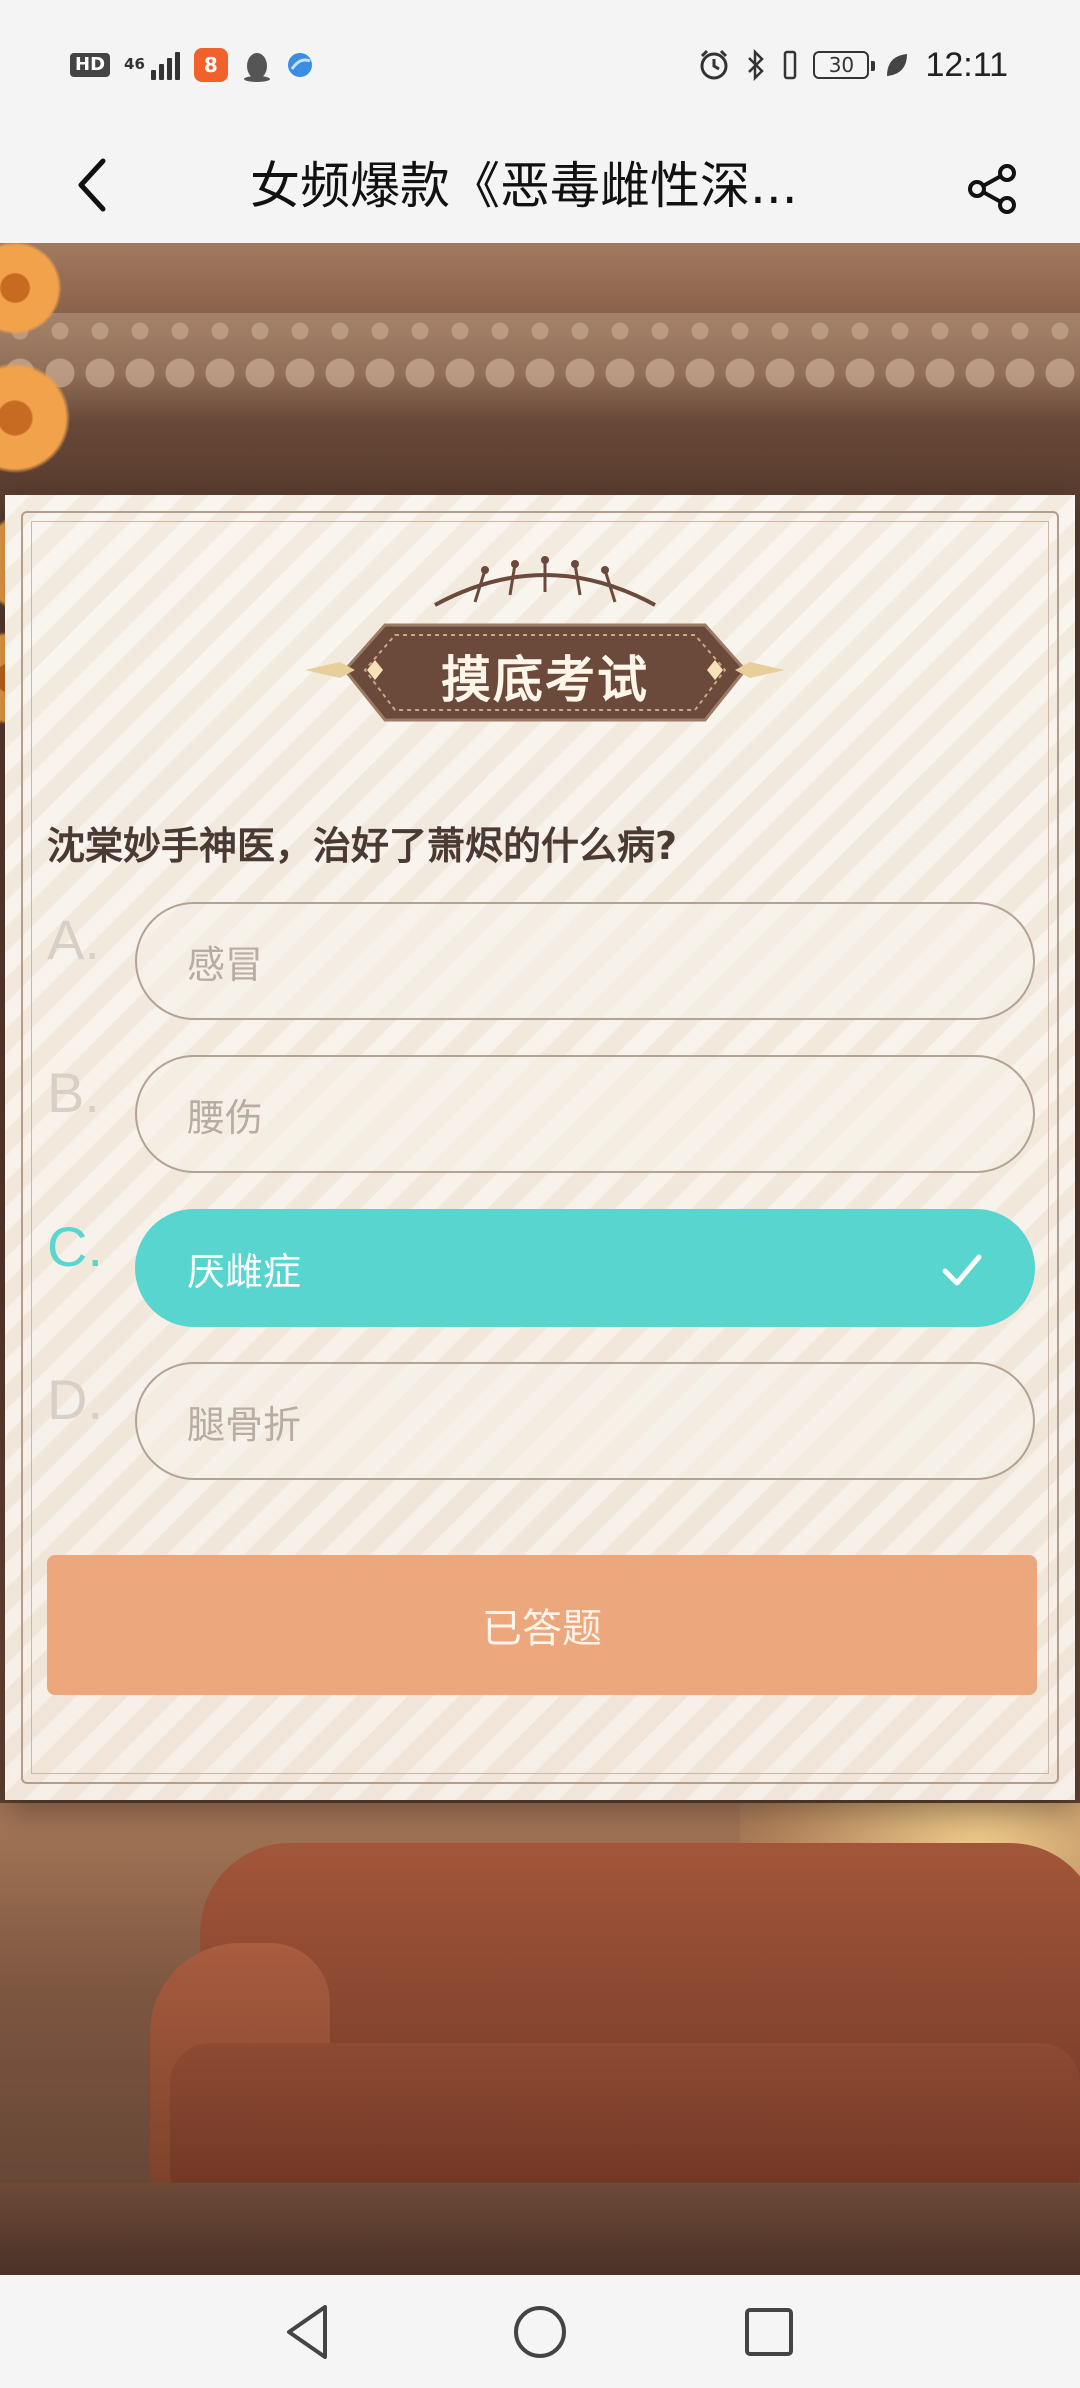 The height and width of the screenshot is (2388, 1080). What do you see at coordinates (210, 65) in the screenshot?
I see `app-notification-icon: 8` at bounding box center [210, 65].